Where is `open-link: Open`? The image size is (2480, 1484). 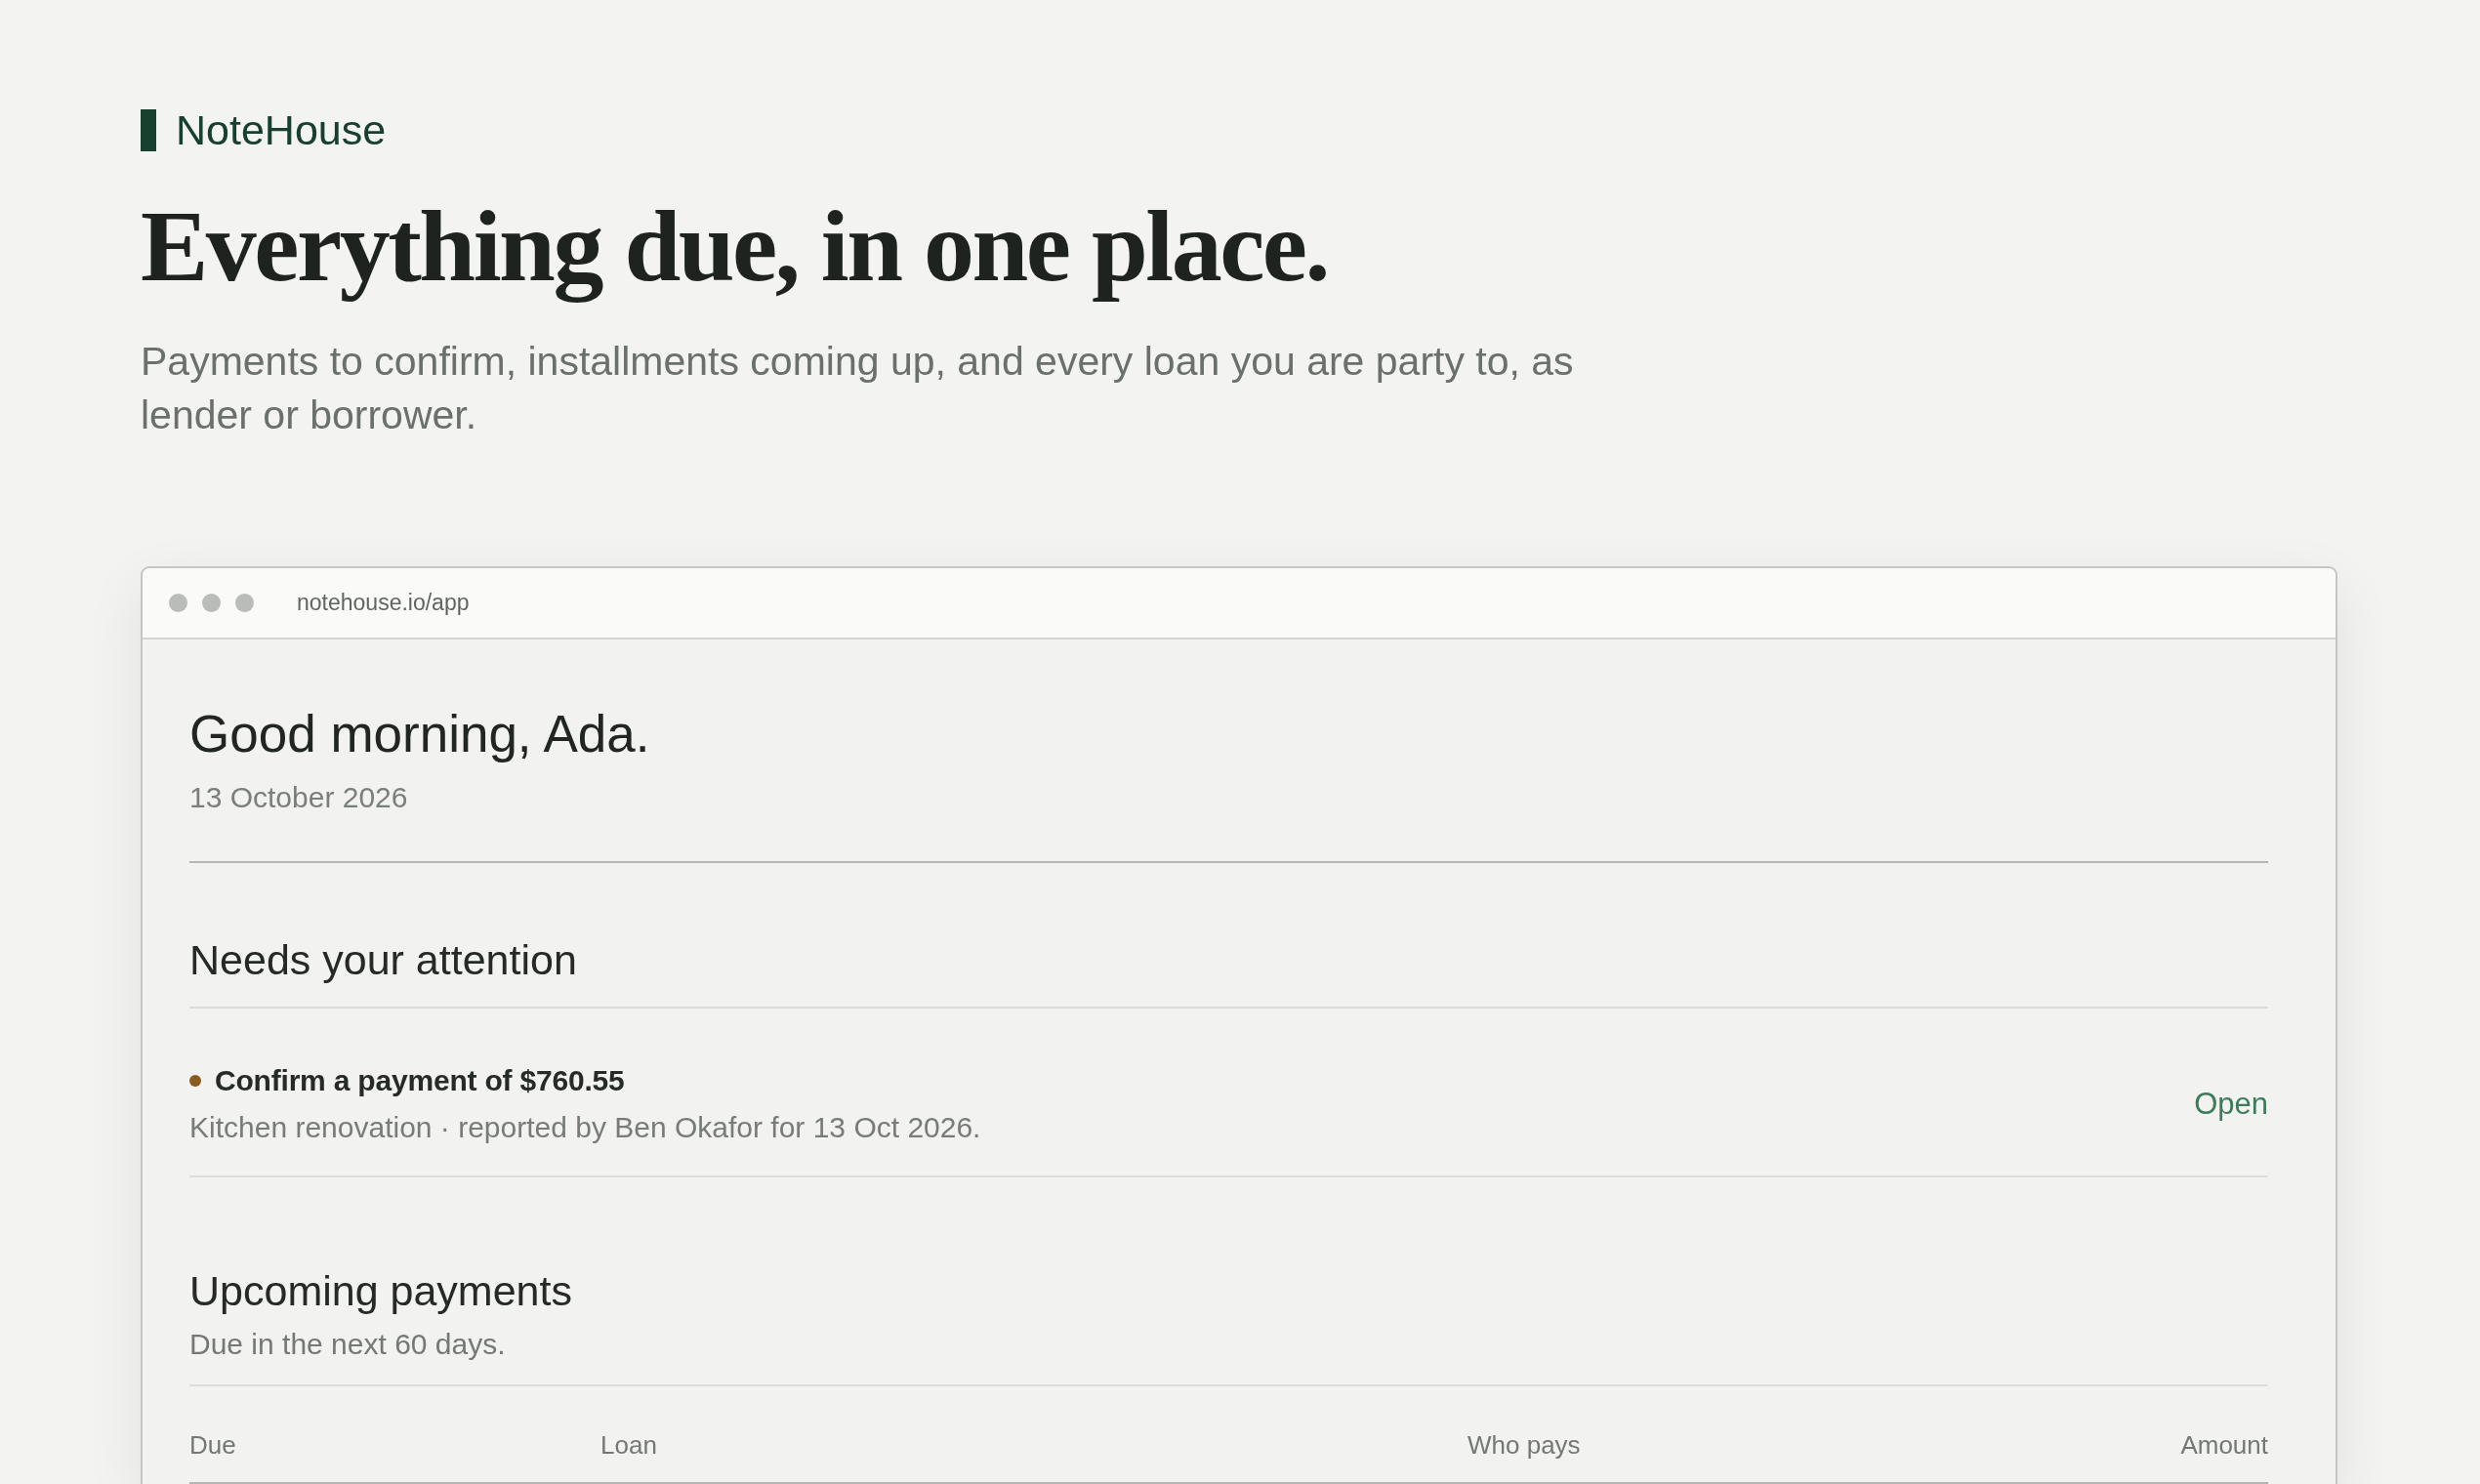 open-link: Open is located at coordinates (2231, 1104).